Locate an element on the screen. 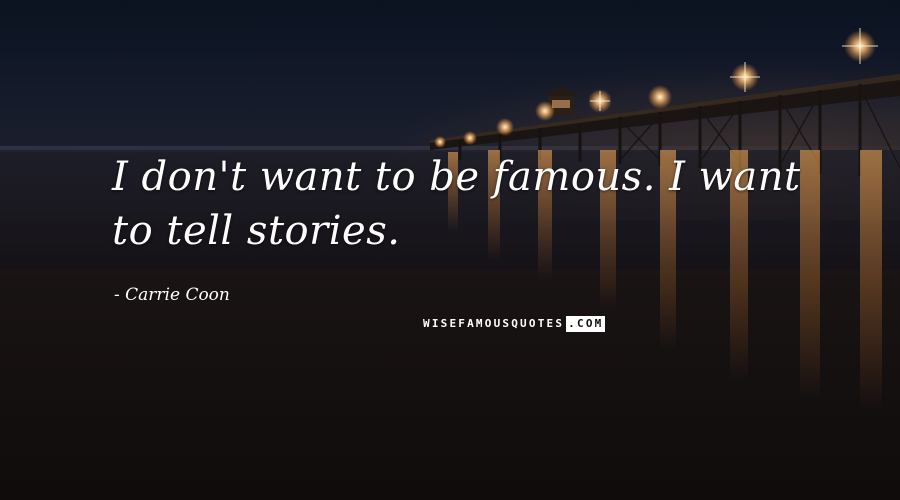 The image size is (900, 500). site-watermark: WISEFAMOUSQUOTES .COM is located at coordinates (513, 324).